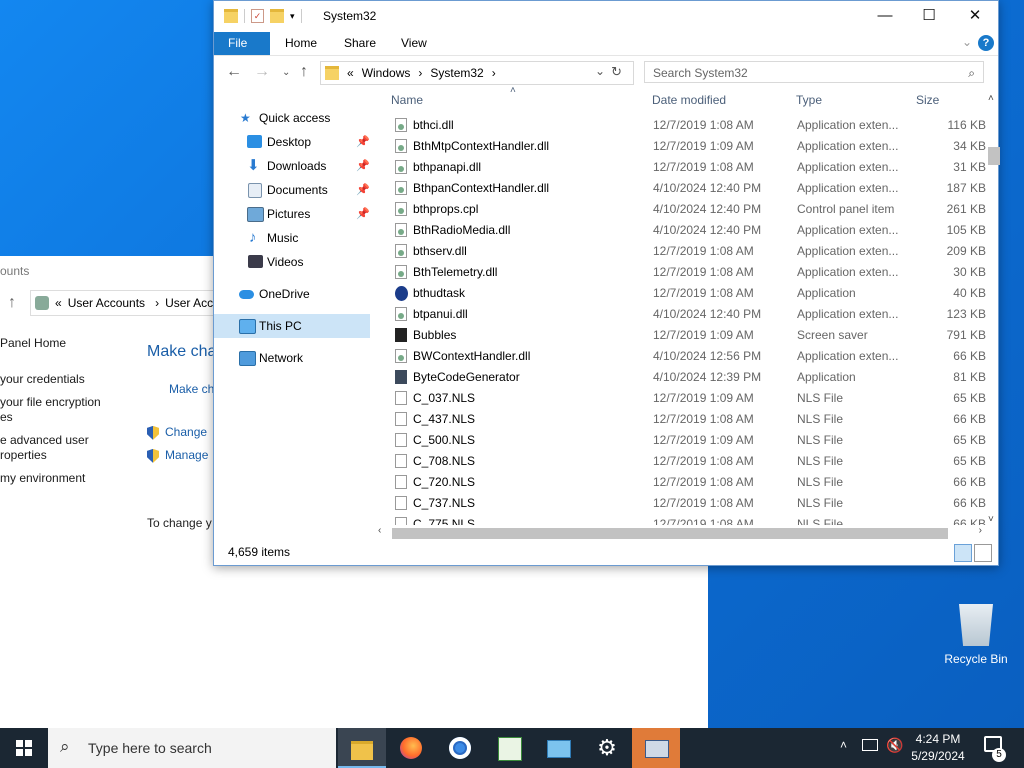 The height and width of the screenshot is (768, 1024). I want to click on spreadsheet-taskbar-button, so click(509, 748).